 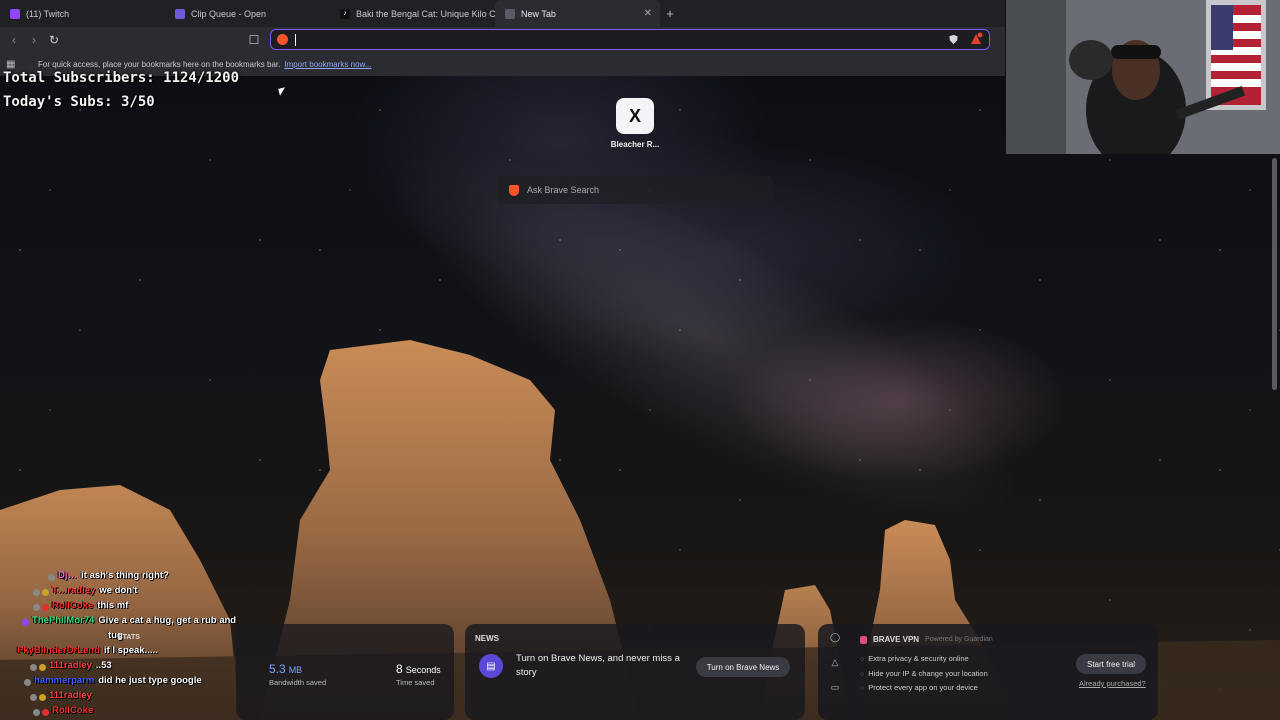 I want to click on new-tab-button: +, so click(x=670, y=13).